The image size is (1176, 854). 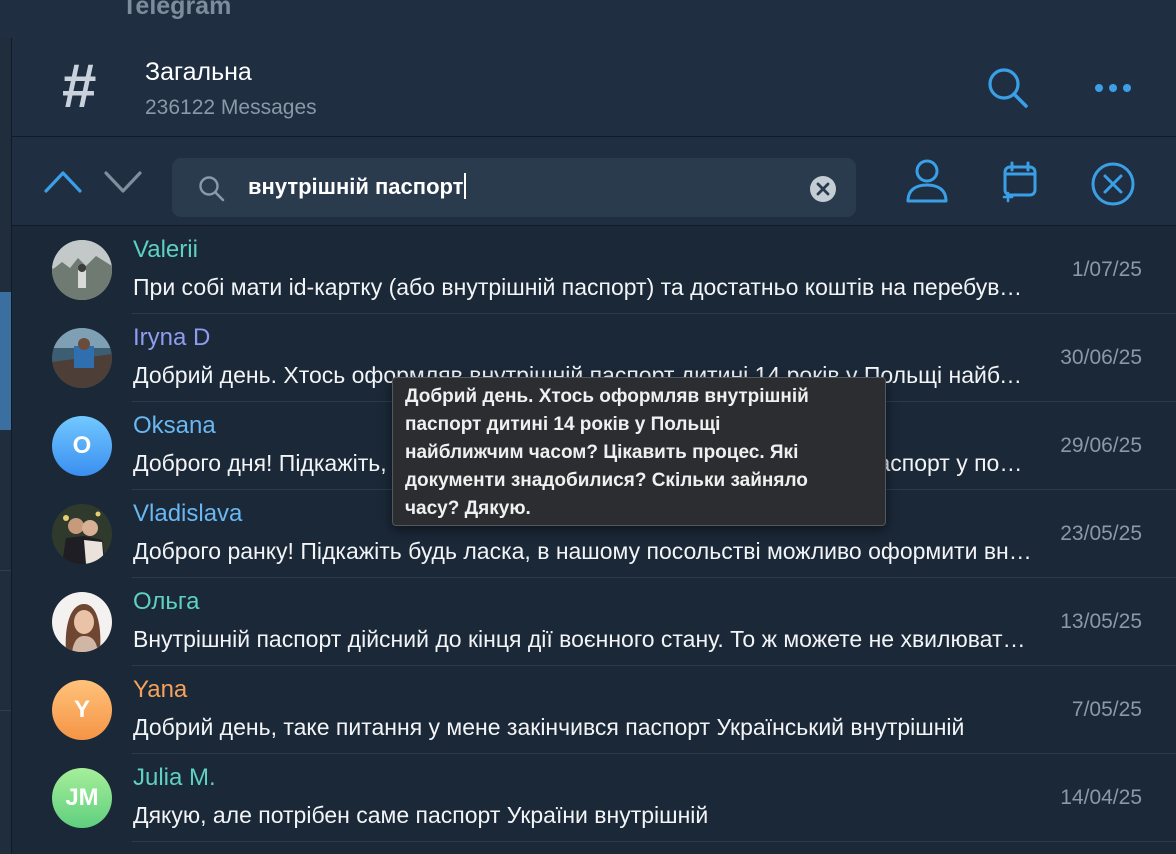 I want to click on user-filter-icon, so click(x=927, y=181).